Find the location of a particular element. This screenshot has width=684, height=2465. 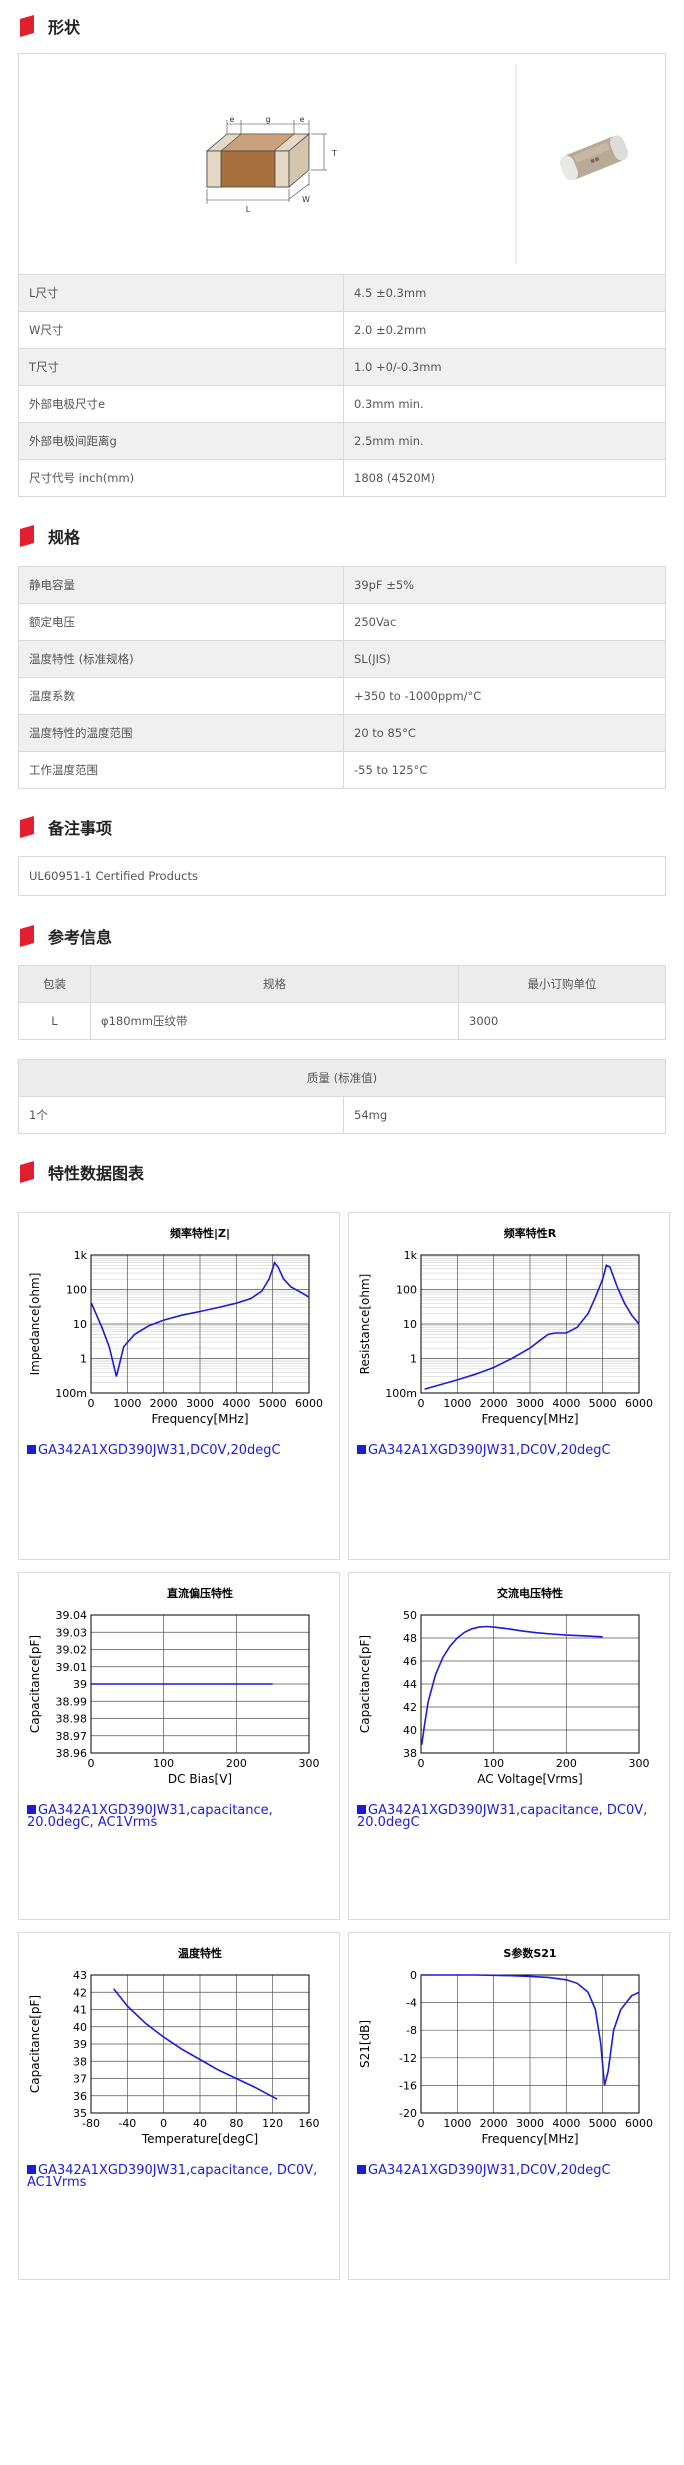

spec-table-value: 39pF ±5% is located at coordinates (504, 585).